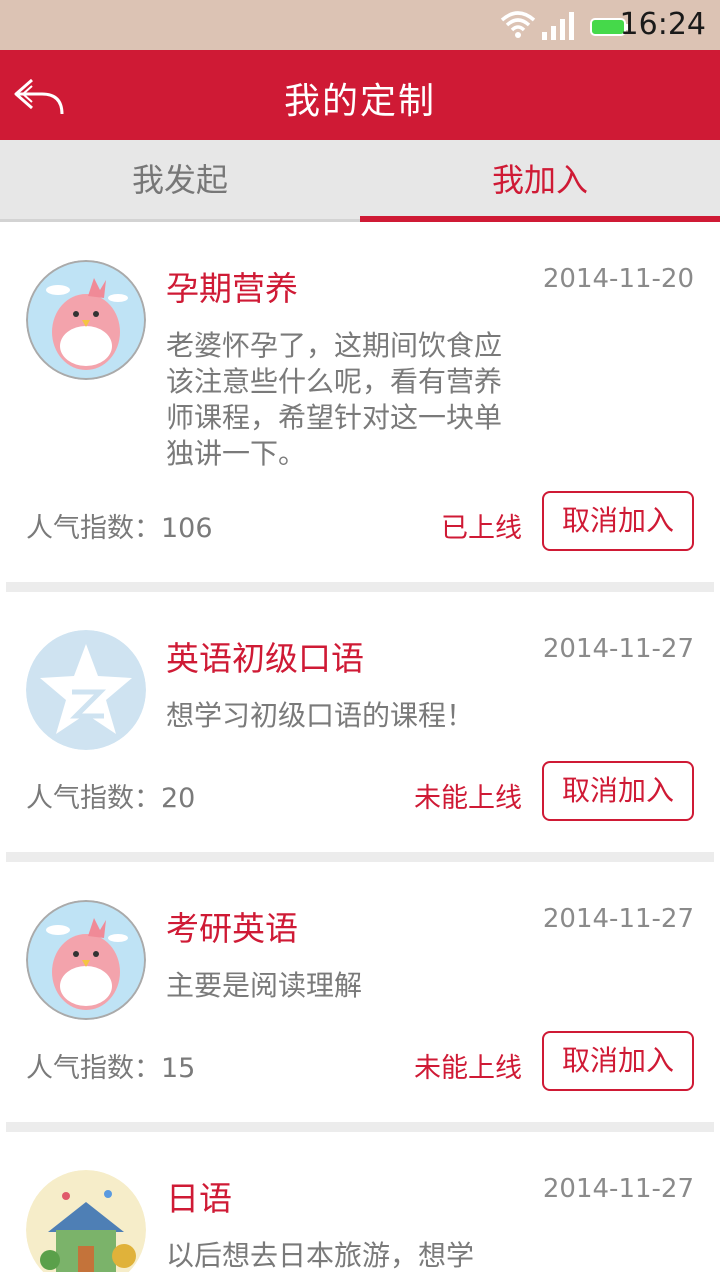 The width and height of the screenshot is (720, 1280). Describe the element at coordinates (264, 985) in the screenshot. I see `item-description: 主要是阅读理解` at that location.